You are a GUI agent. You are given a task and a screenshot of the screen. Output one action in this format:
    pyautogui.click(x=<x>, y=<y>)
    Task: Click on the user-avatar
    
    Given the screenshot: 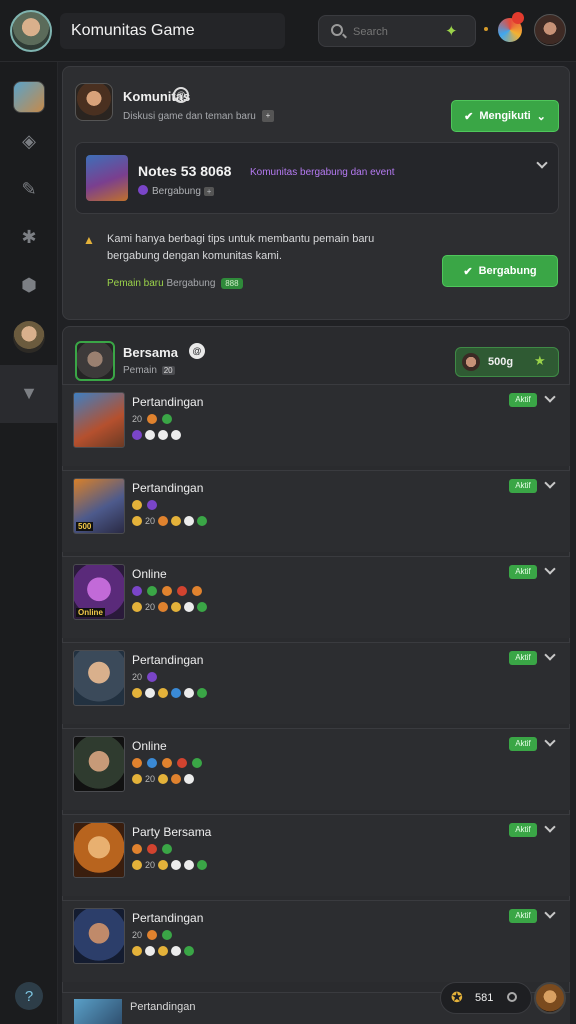 What is the action you would take?
    pyautogui.click(x=550, y=30)
    